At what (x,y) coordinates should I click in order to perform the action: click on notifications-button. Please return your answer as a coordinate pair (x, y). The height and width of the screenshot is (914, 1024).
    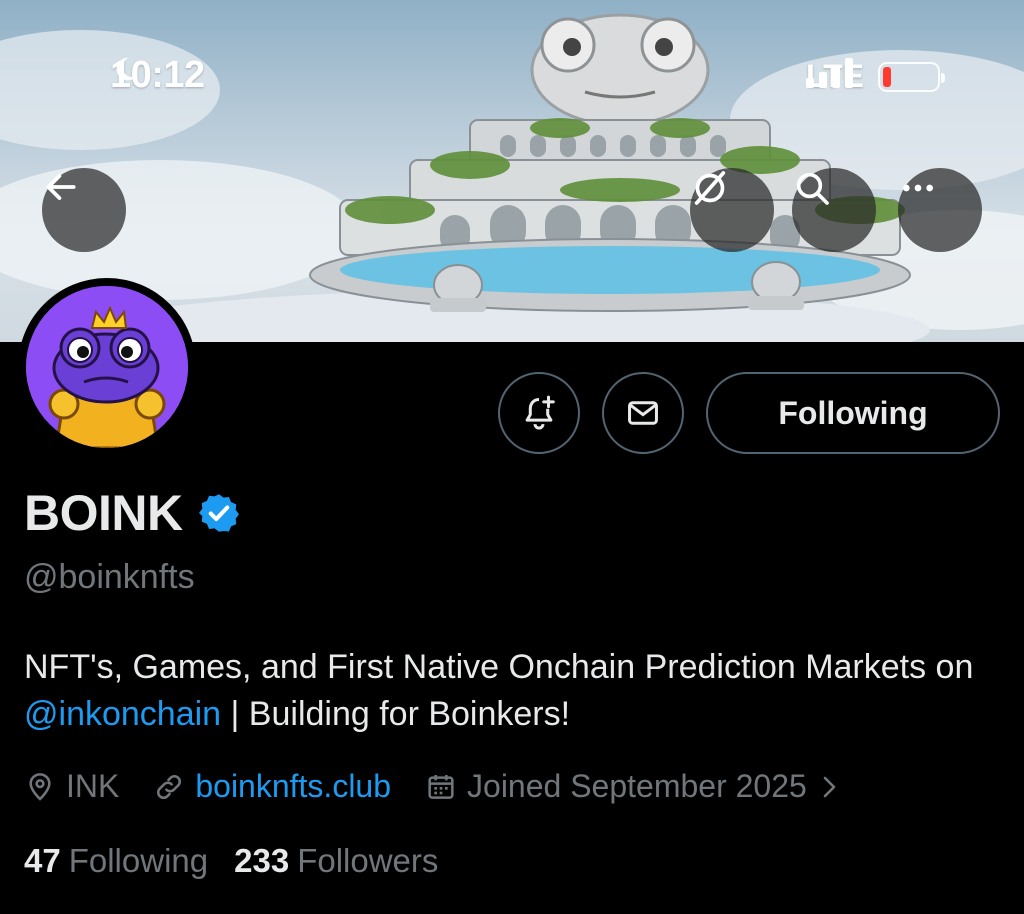
    Looking at the image, I should click on (539, 413).